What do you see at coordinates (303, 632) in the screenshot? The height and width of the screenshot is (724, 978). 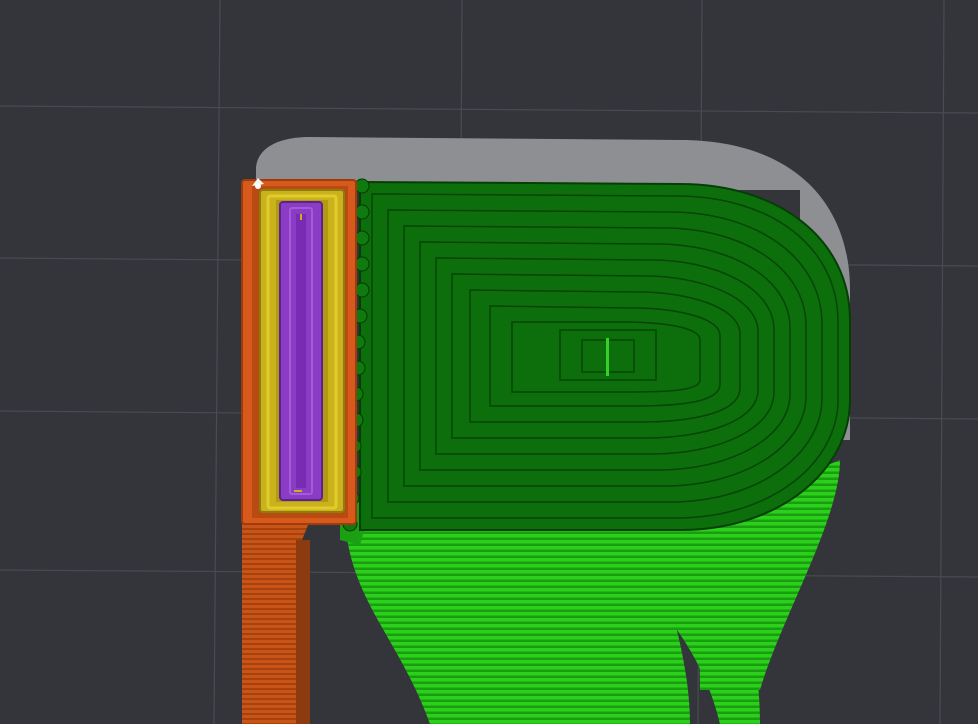 I see `wall-shadow` at bounding box center [303, 632].